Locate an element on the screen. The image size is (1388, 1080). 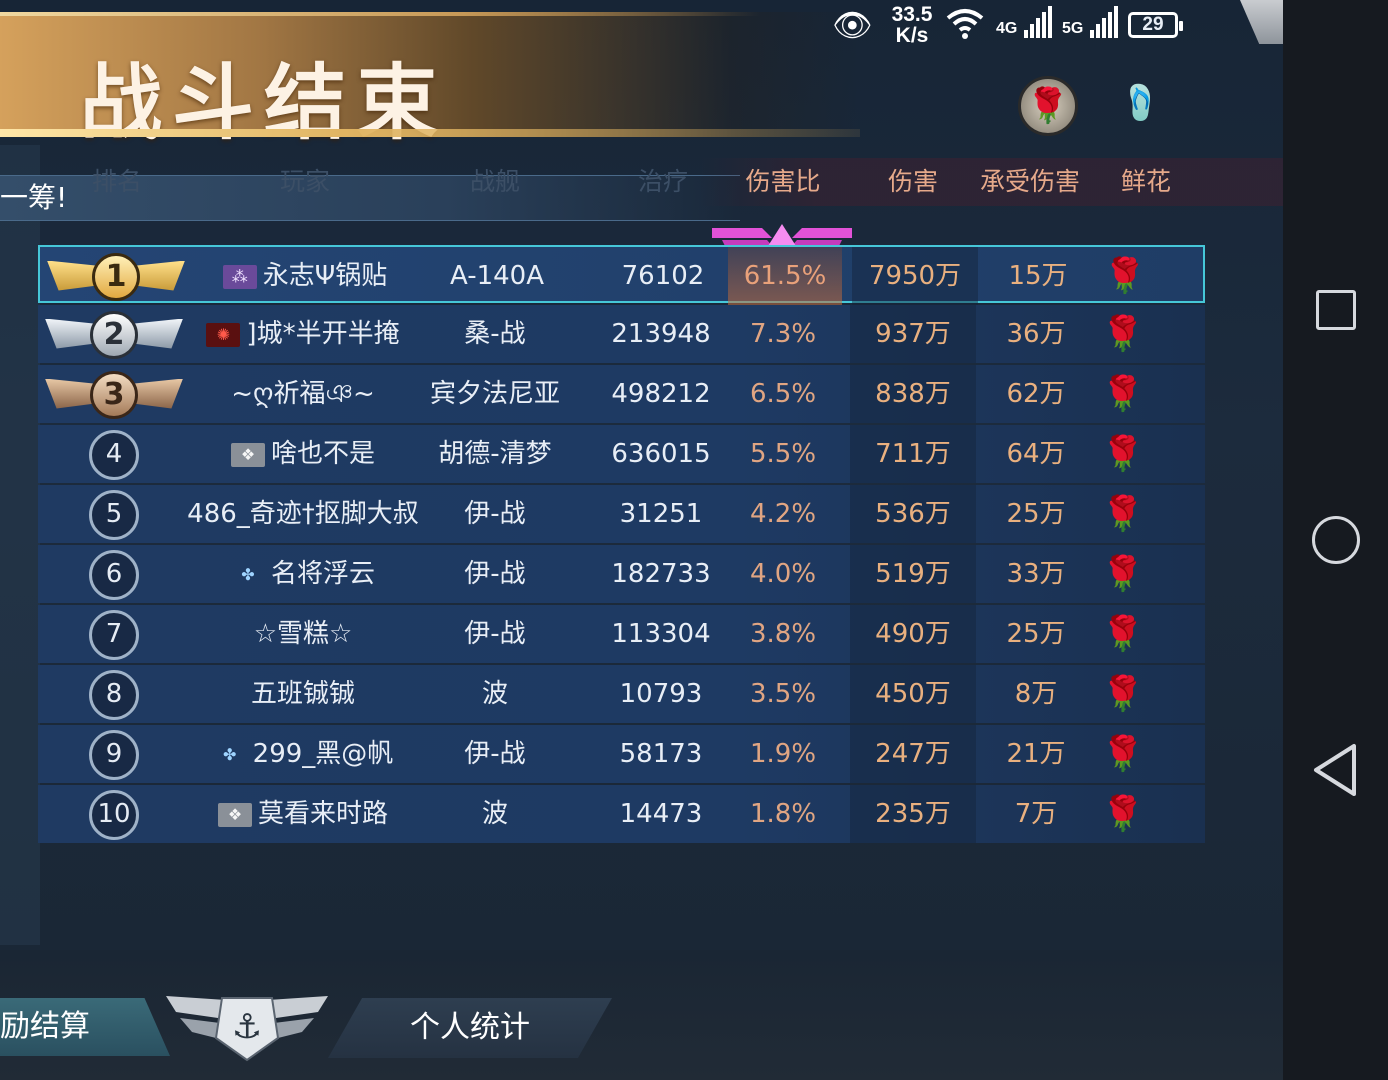
table-row: 3 ~ღ祈福ঞ~ 宾夕法尼亚 498212 6.5% 838万 62万 🌹 is located at coordinates (621, 394).